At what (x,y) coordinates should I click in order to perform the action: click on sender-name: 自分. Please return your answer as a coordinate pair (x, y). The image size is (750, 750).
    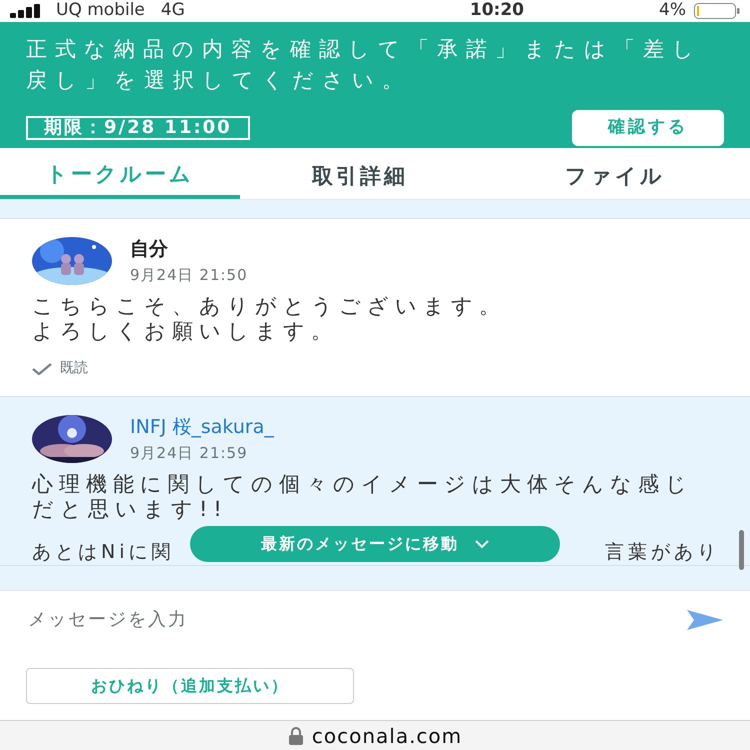
    Looking at the image, I should click on (149, 249).